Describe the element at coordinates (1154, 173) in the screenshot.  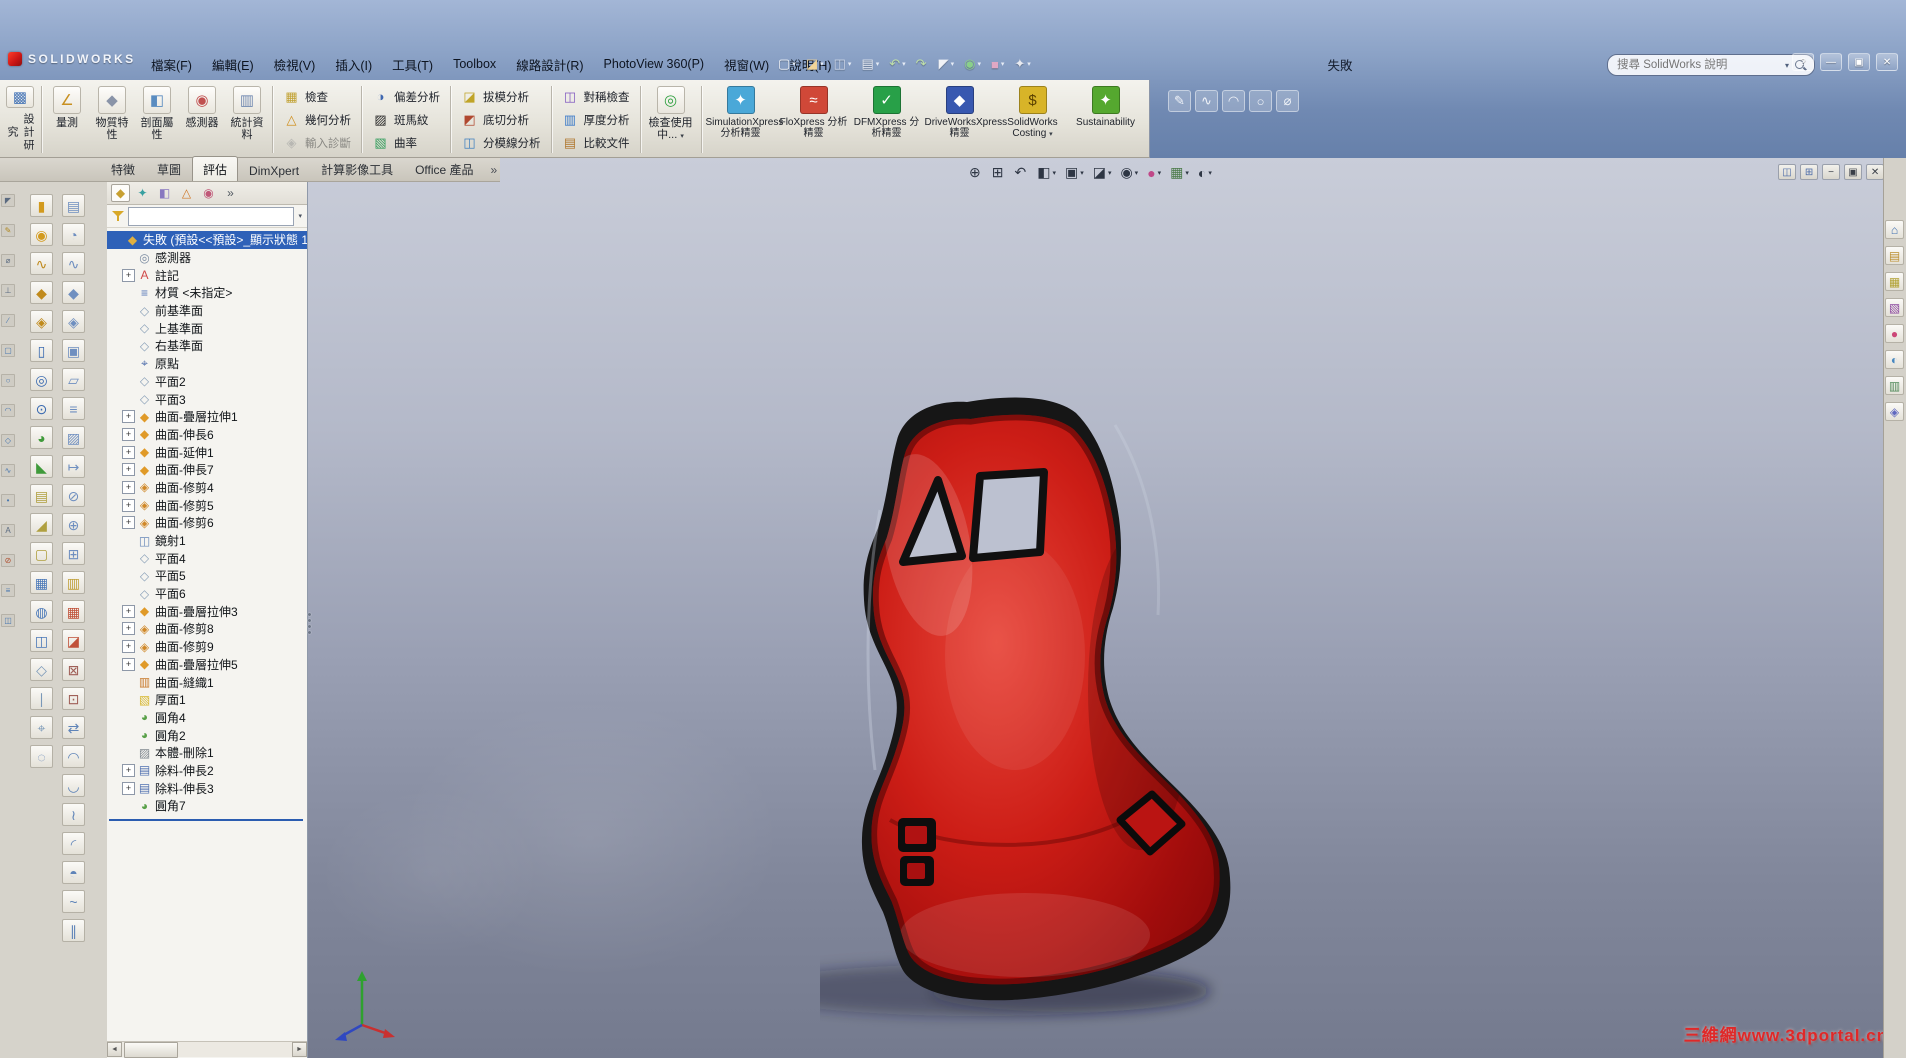
I see `edit-appearance-viewport-button: ● ▾` at that location.